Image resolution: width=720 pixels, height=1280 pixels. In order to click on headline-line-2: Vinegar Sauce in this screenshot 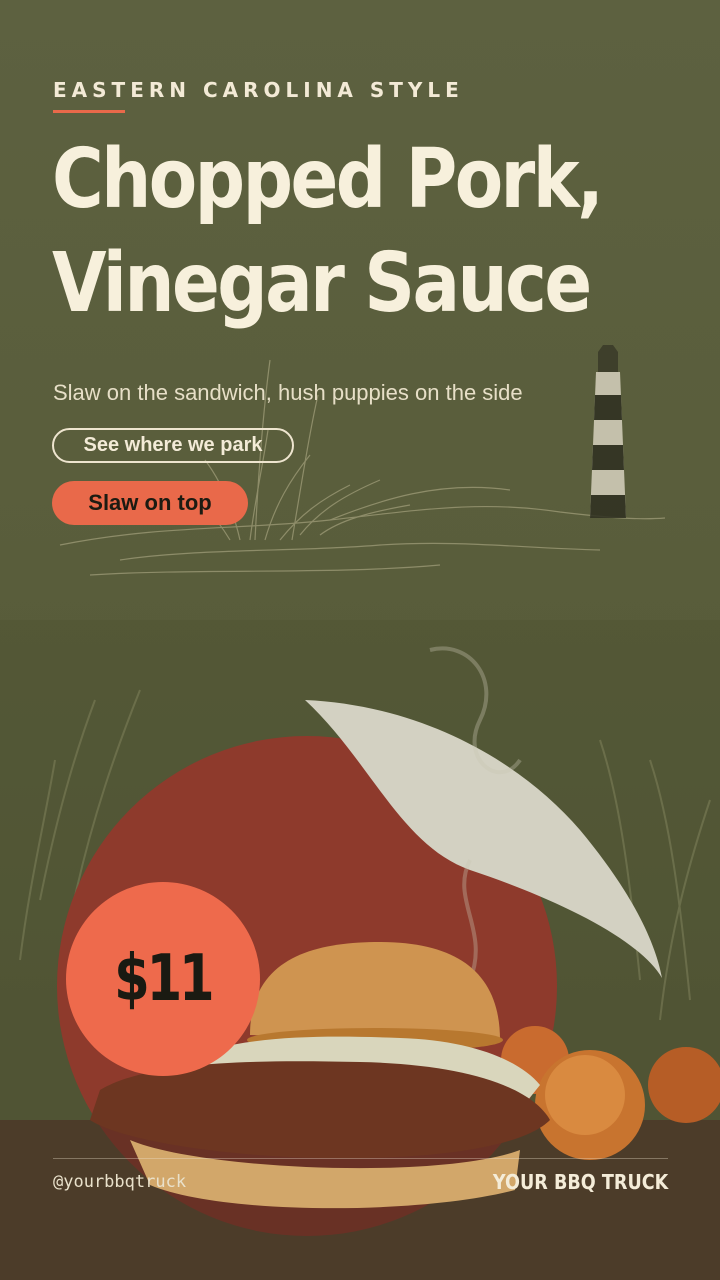, I will do `click(322, 283)`.